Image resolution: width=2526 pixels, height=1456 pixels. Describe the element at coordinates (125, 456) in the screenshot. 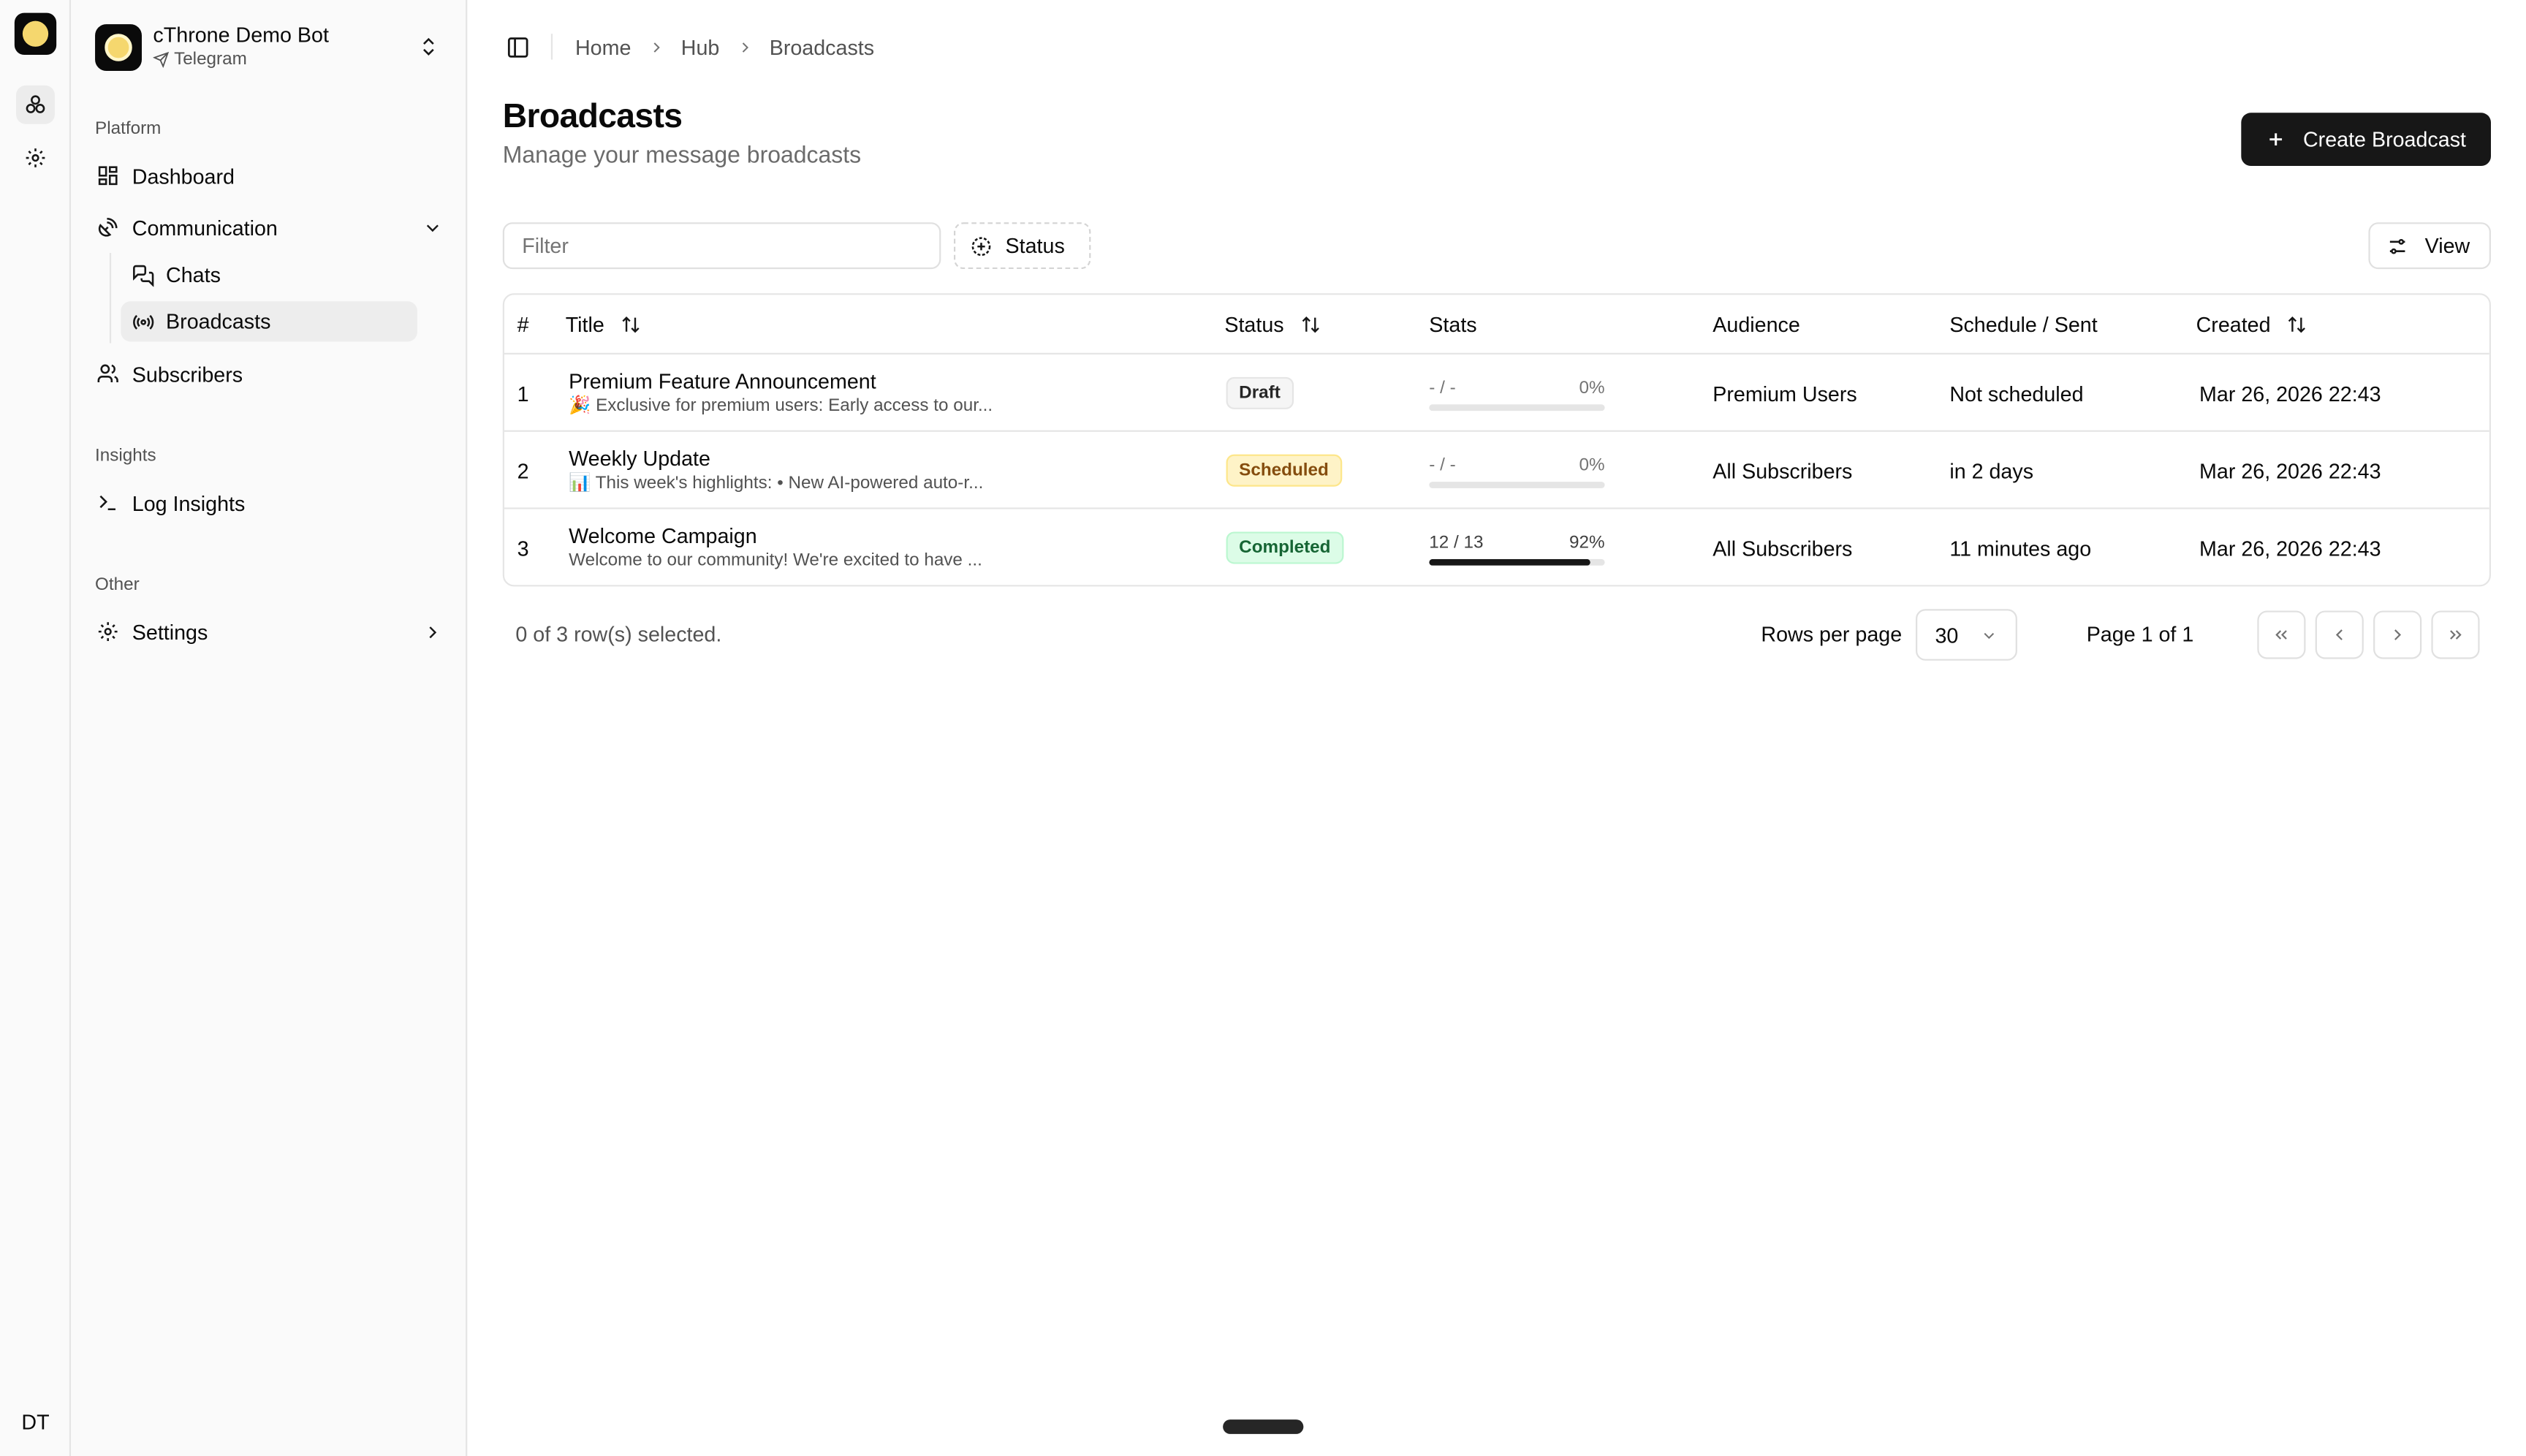

I see `group-label-insights: Insights` at that location.